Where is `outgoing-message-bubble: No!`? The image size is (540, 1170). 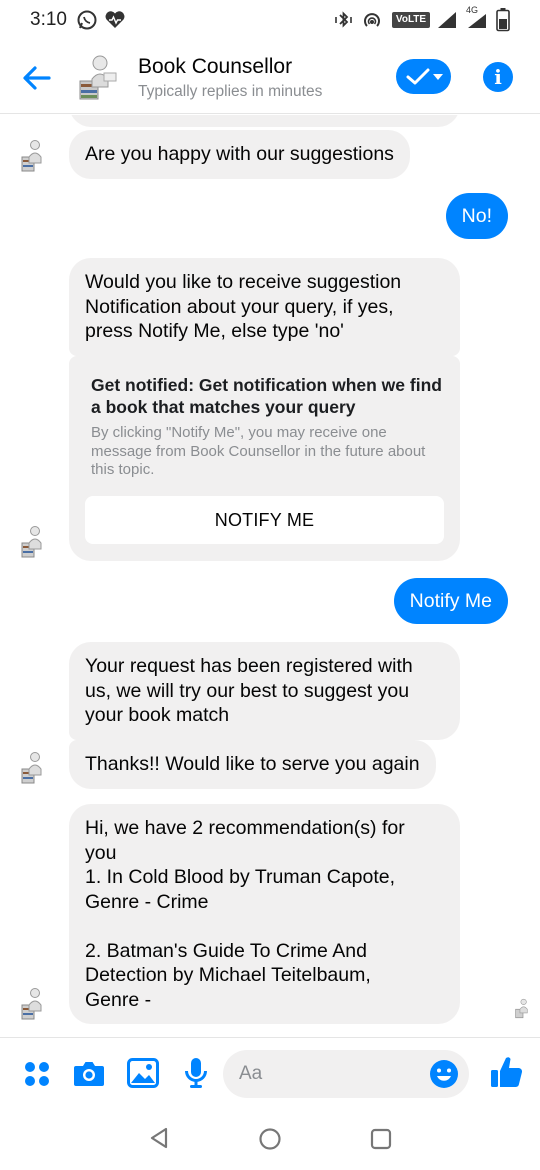 outgoing-message-bubble: No! is located at coordinates (476, 216).